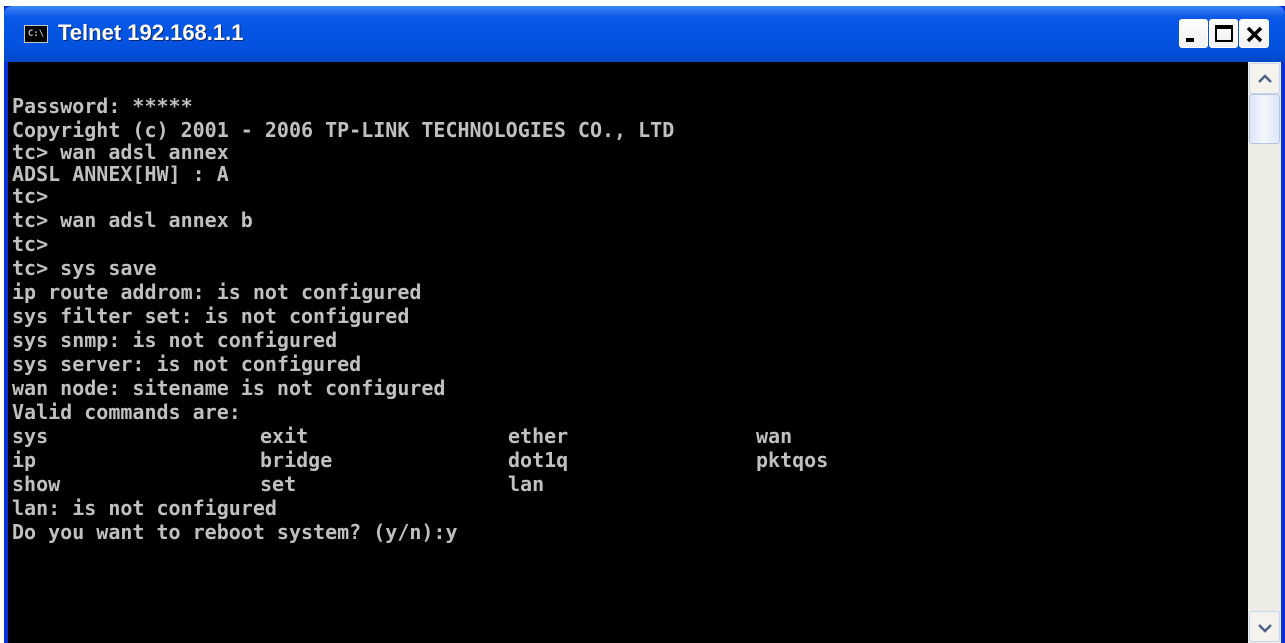  What do you see at coordinates (217, 292) in the screenshot?
I see `terminal-line: ip route addrom: is not configured` at bounding box center [217, 292].